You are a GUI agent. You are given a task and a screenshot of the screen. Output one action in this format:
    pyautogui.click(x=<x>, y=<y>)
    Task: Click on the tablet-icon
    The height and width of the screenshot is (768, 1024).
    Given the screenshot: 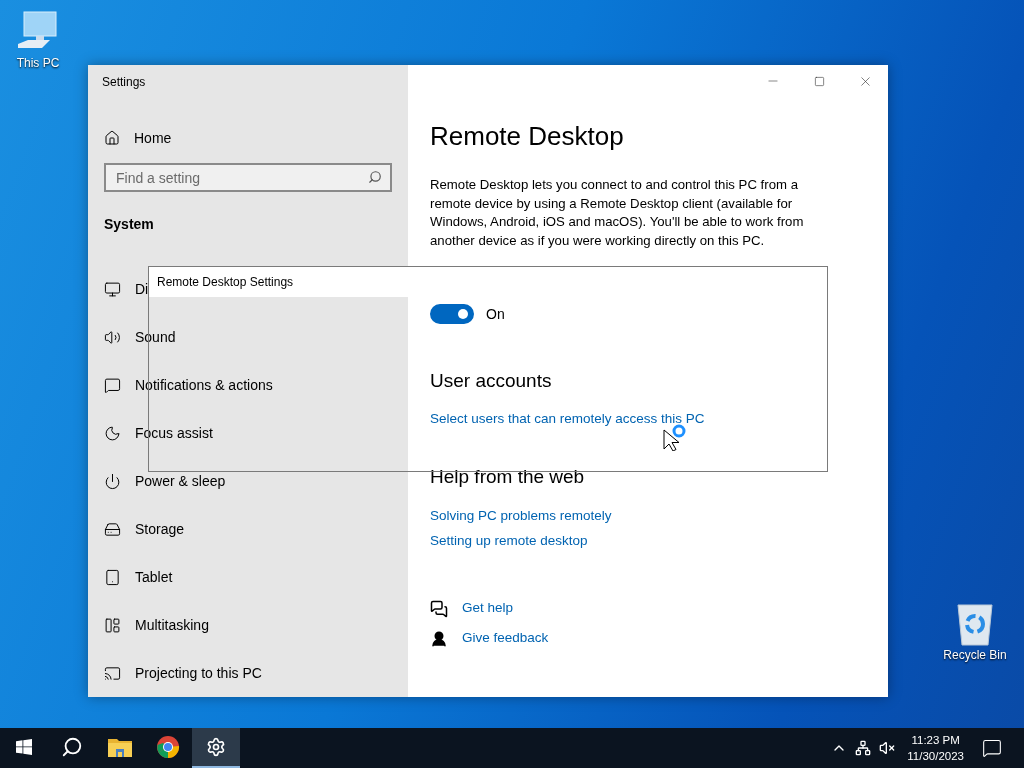 What is the action you would take?
    pyautogui.click(x=112, y=577)
    